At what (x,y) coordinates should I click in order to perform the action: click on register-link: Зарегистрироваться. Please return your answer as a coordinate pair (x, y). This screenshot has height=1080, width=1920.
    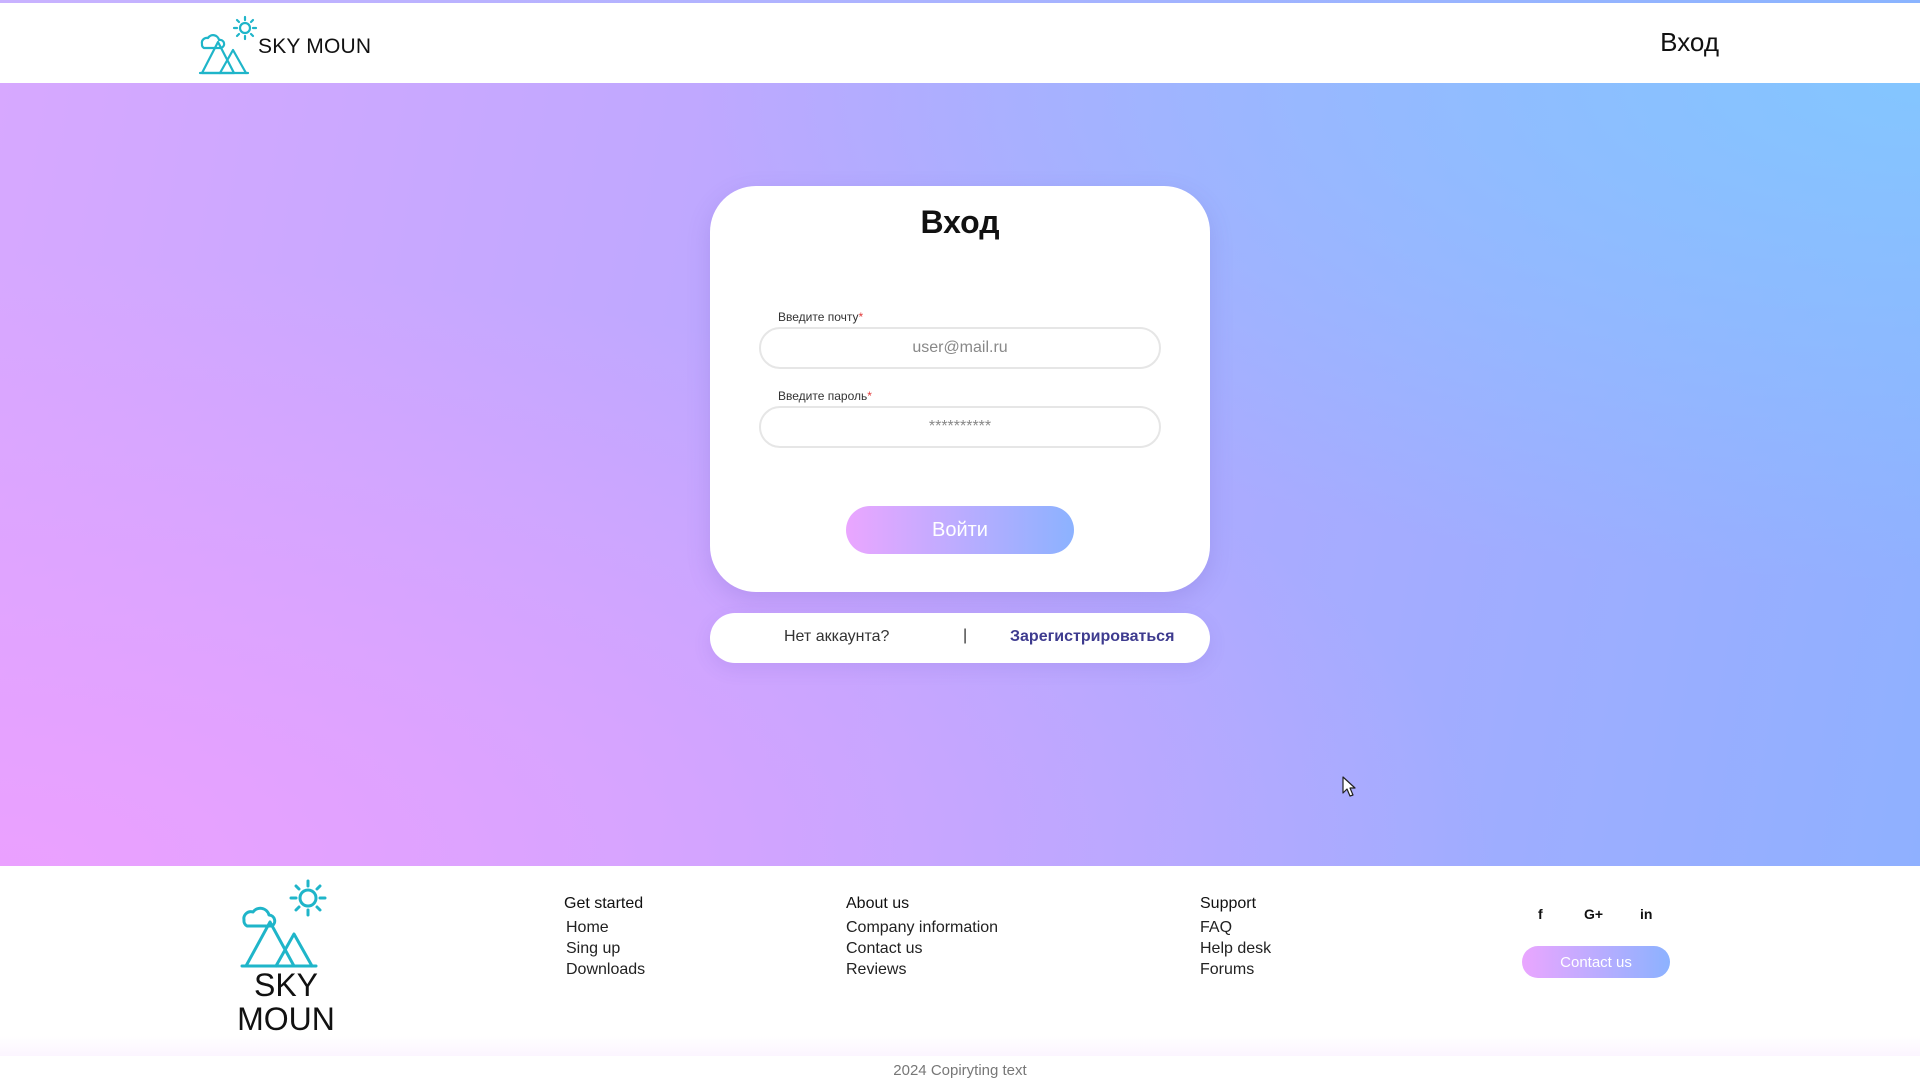
    Looking at the image, I should click on (1092, 637).